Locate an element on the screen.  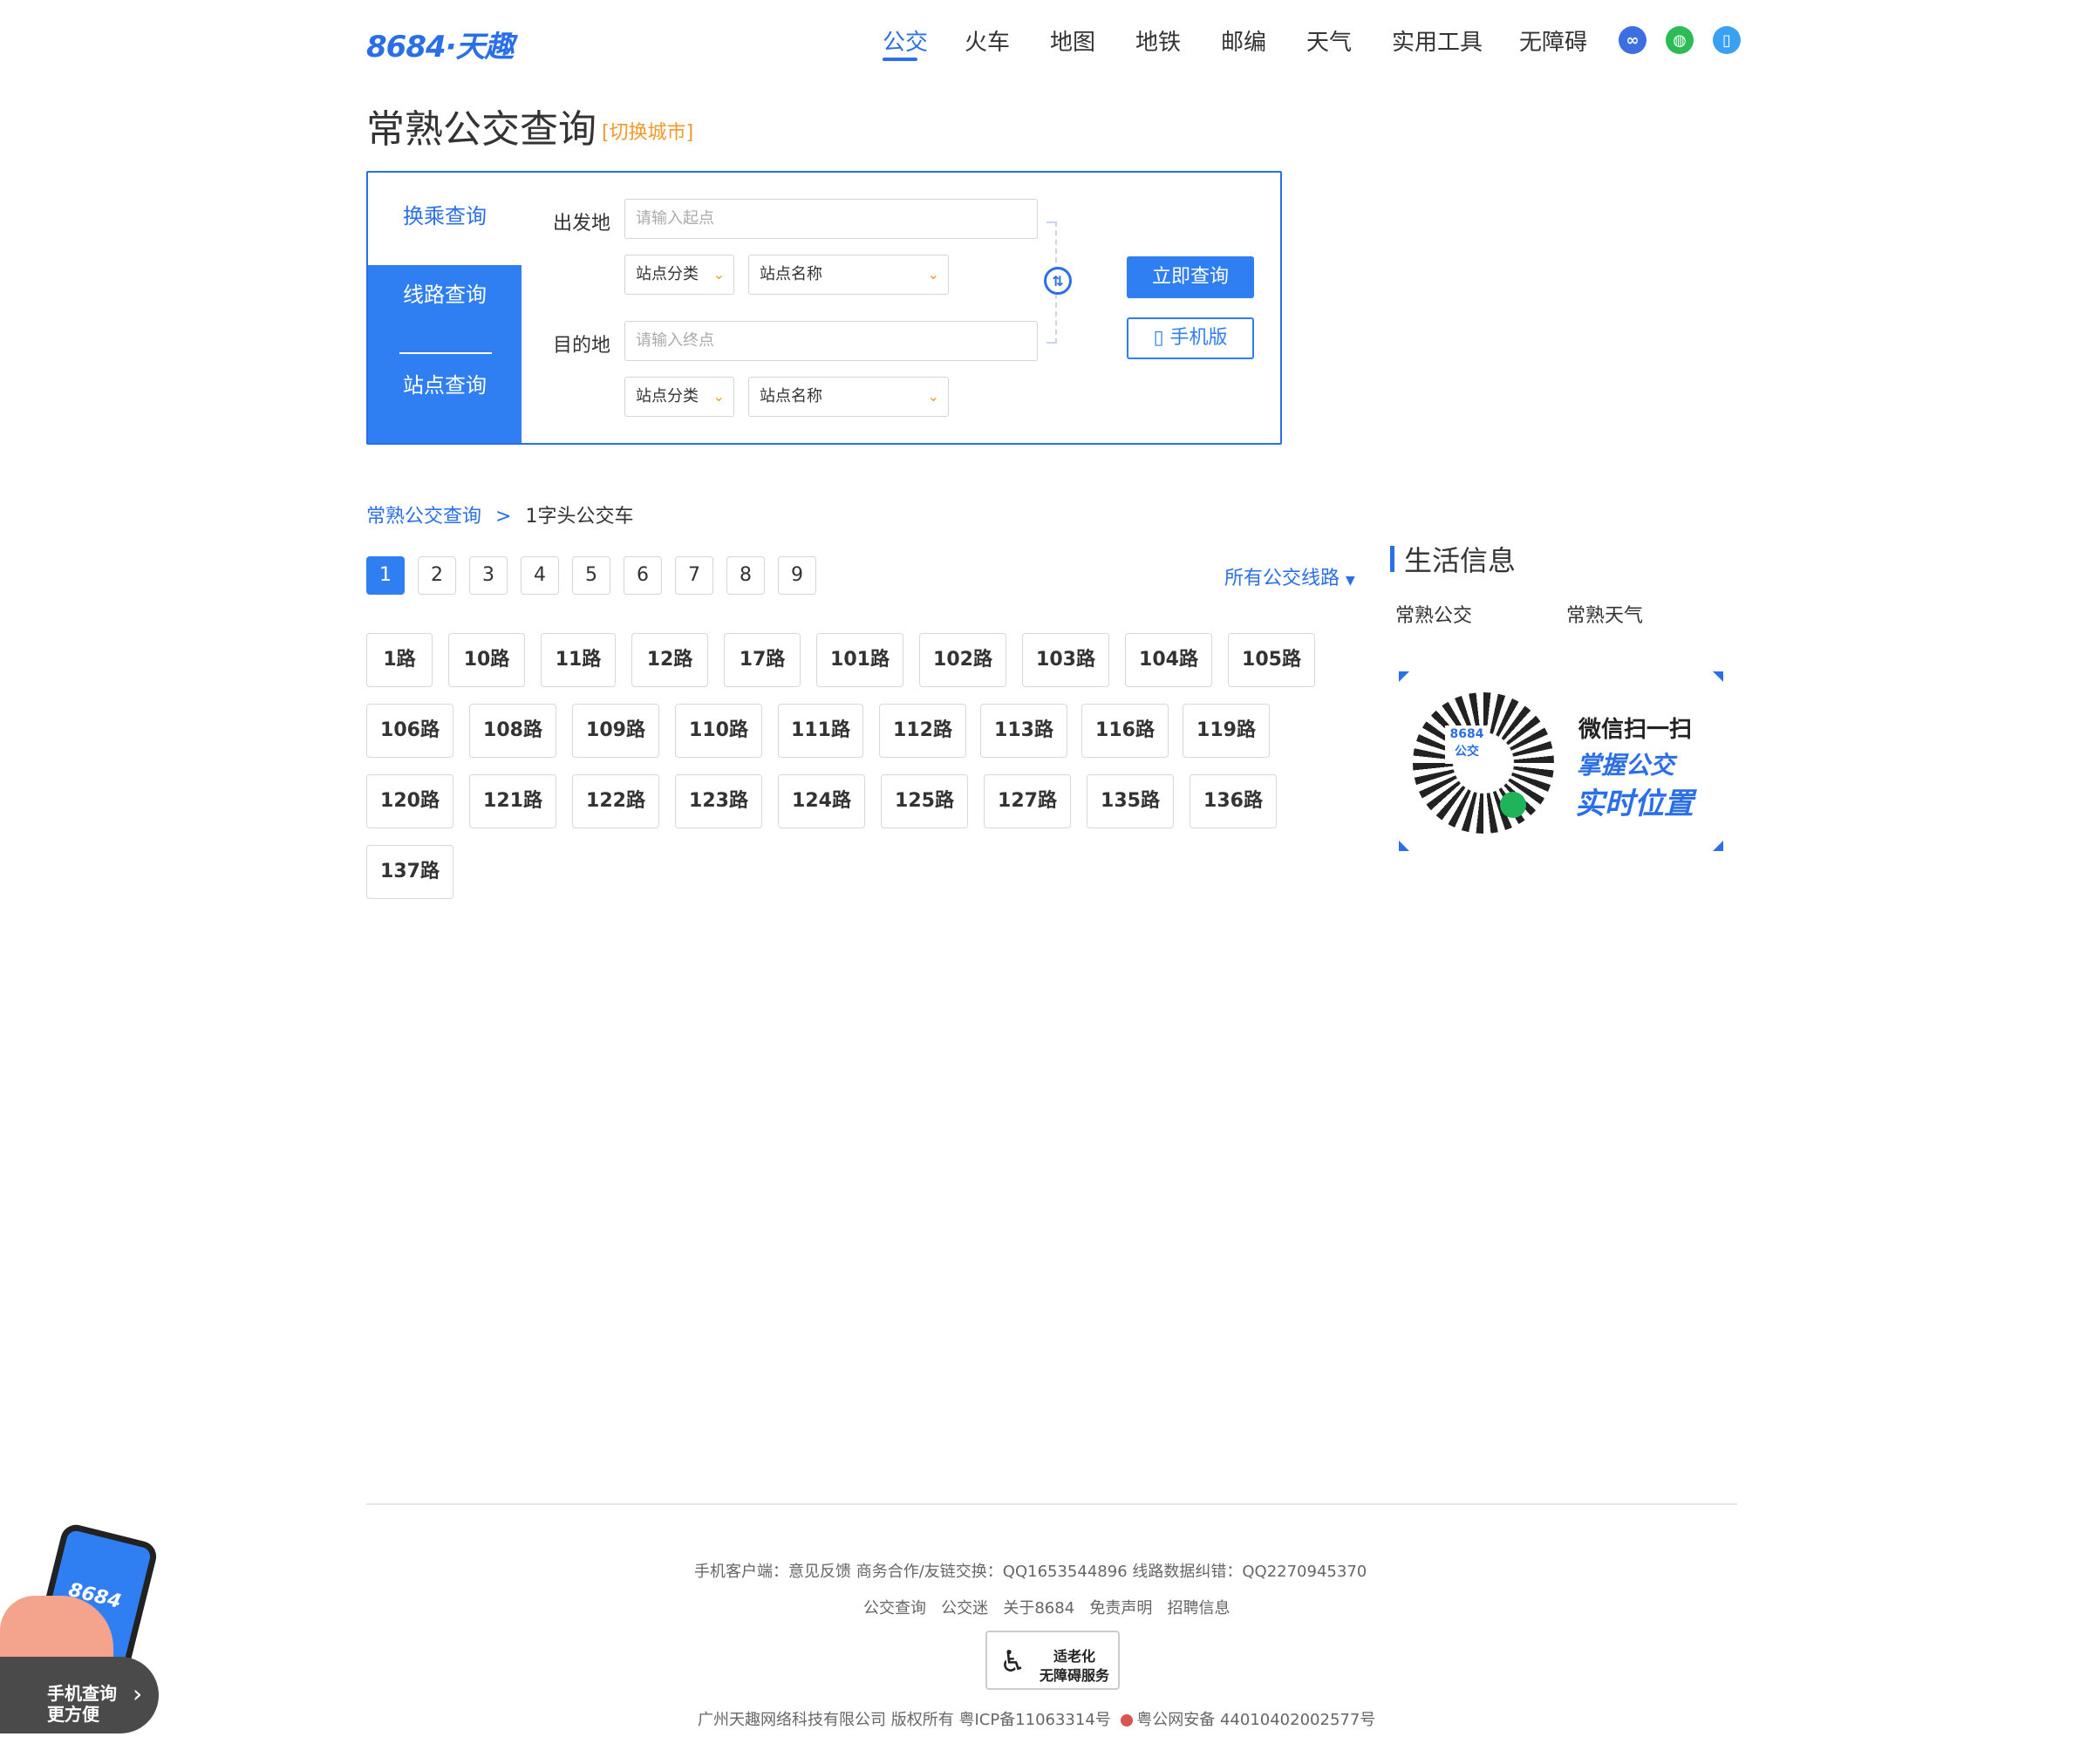
route-button: 102路 is located at coordinates (962, 660).